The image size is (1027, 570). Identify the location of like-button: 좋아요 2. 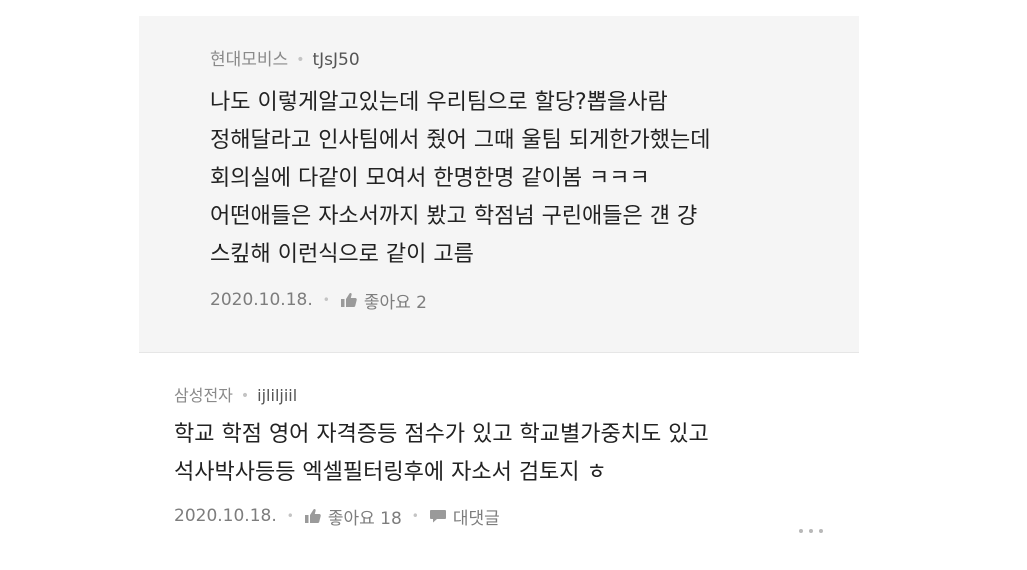
(383, 300).